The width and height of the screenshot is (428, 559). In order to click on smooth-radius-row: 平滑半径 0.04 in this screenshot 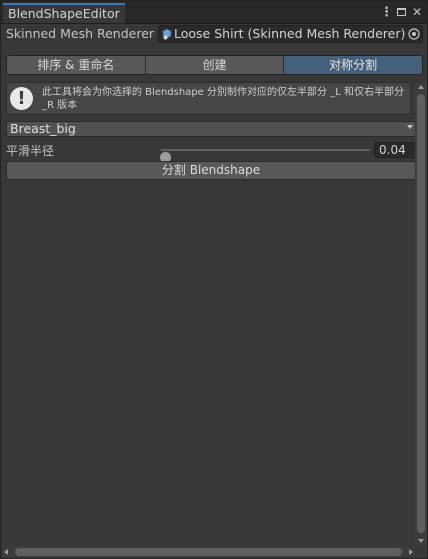, I will do `click(214, 152)`.